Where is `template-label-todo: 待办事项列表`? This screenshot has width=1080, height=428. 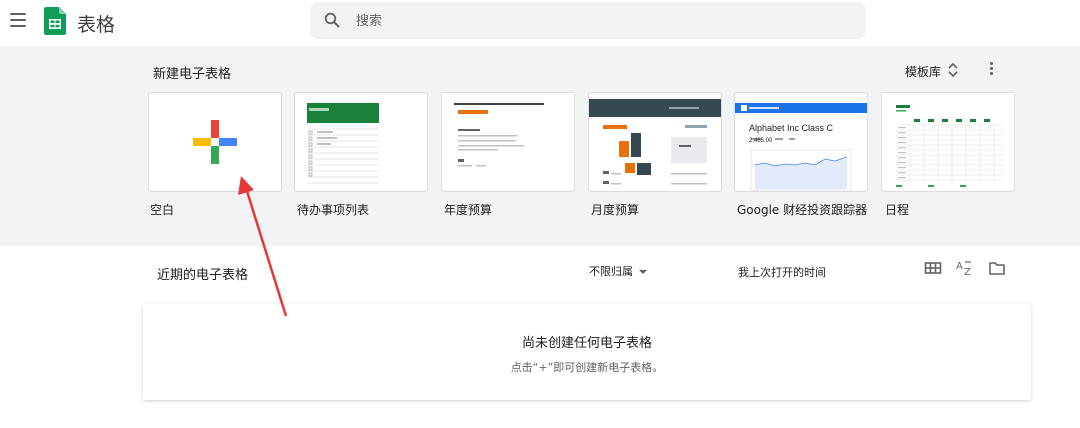
template-label-todo: 待办事项列表 is located at coordinates (333, 209).